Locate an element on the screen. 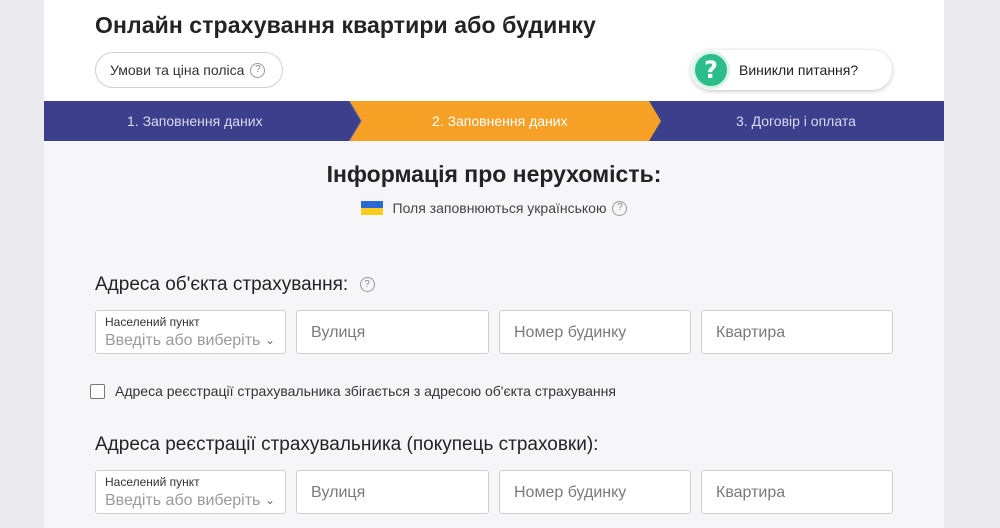 The height and width of the screenshot is (528, 1000). terms-and-price-button: Умови та ціна поліса ? is located at coordinates (189, 70).